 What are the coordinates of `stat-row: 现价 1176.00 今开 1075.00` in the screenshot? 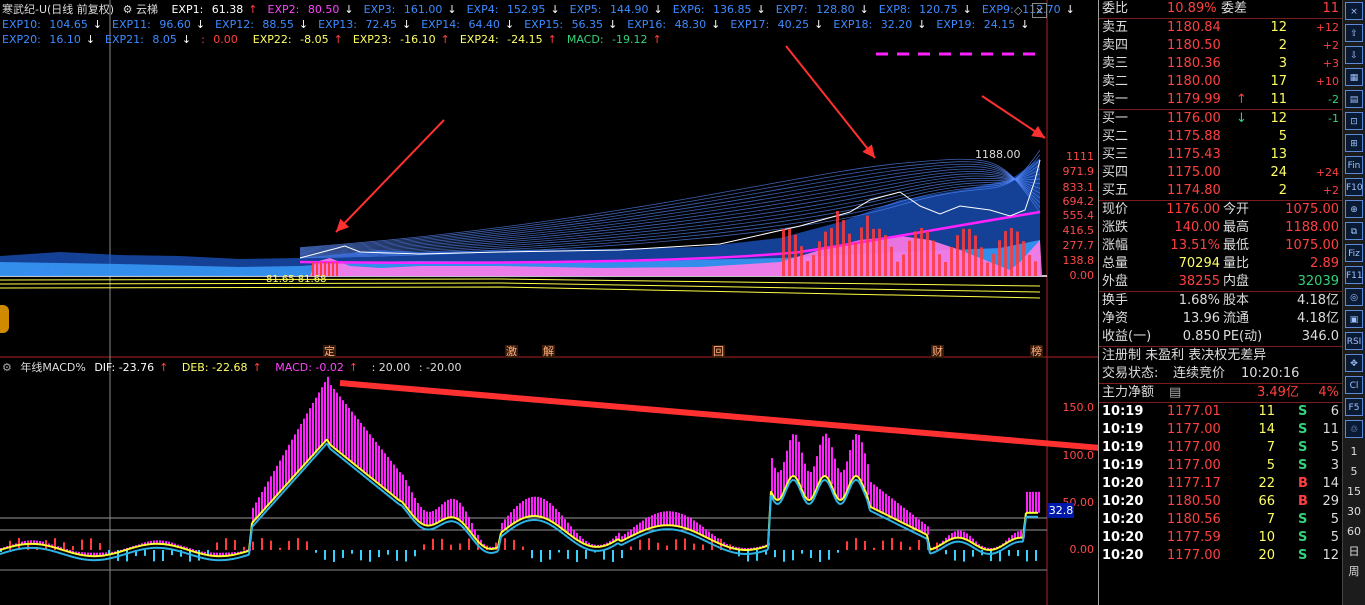 It's located at (1221, 210).